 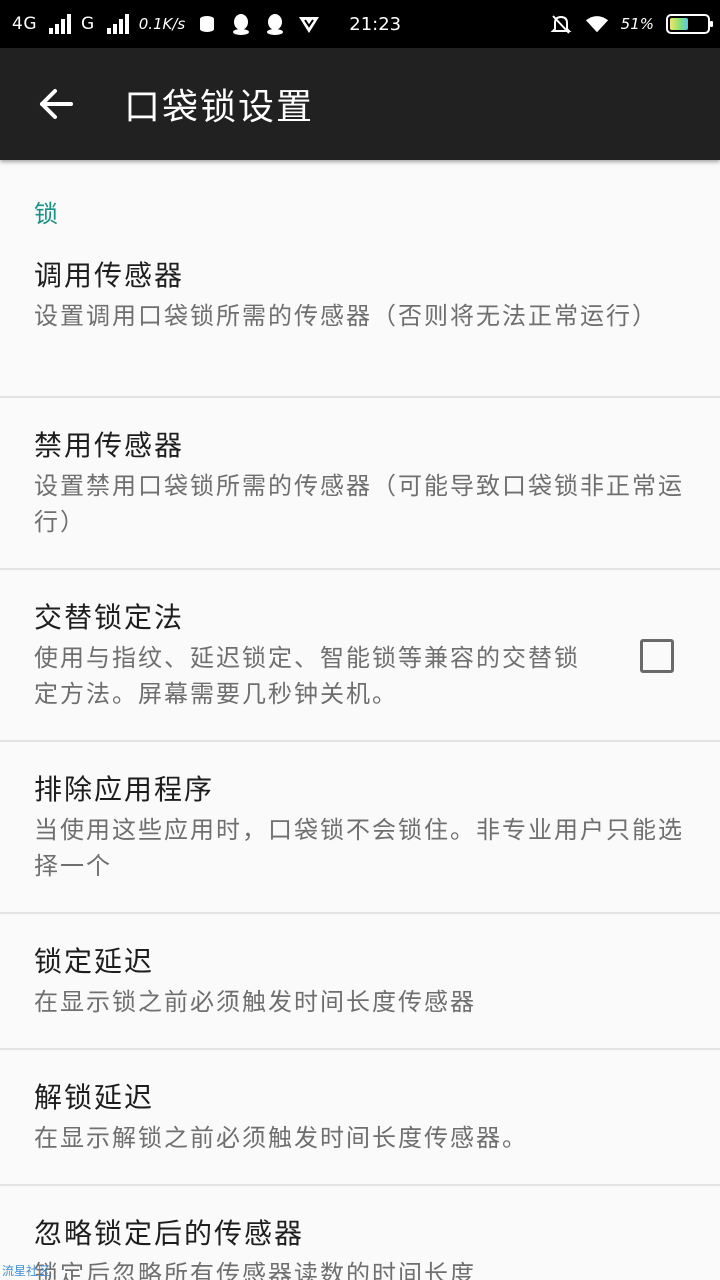 I want to click on pref-summary: 设置禁用口袋锁所需的传感器（可能导致口袋锁非正常运行）, so click(x=359, y=504).